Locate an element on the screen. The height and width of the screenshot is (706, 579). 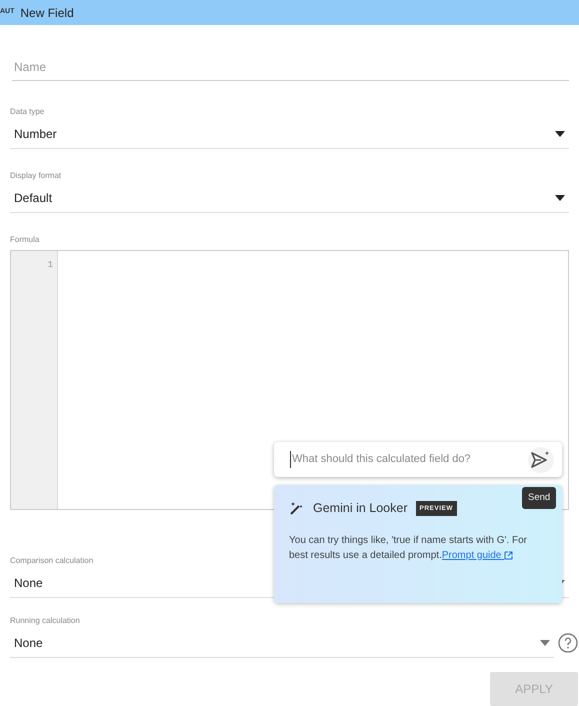
line-number: 1 is located at coordinates (50, 265).